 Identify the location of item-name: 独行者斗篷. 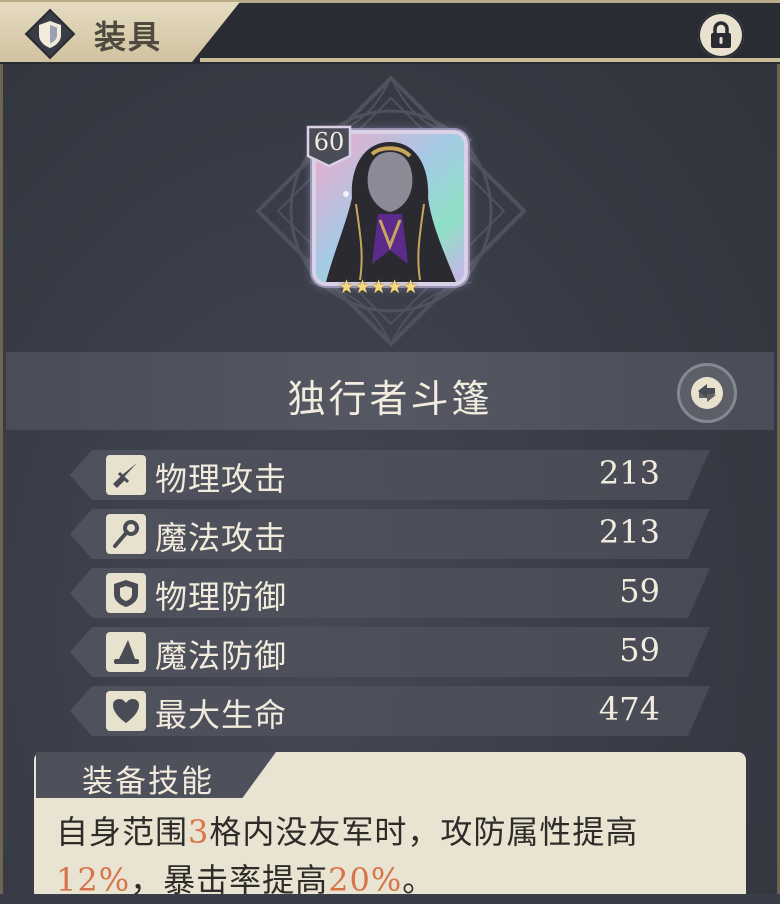
(390, 399).